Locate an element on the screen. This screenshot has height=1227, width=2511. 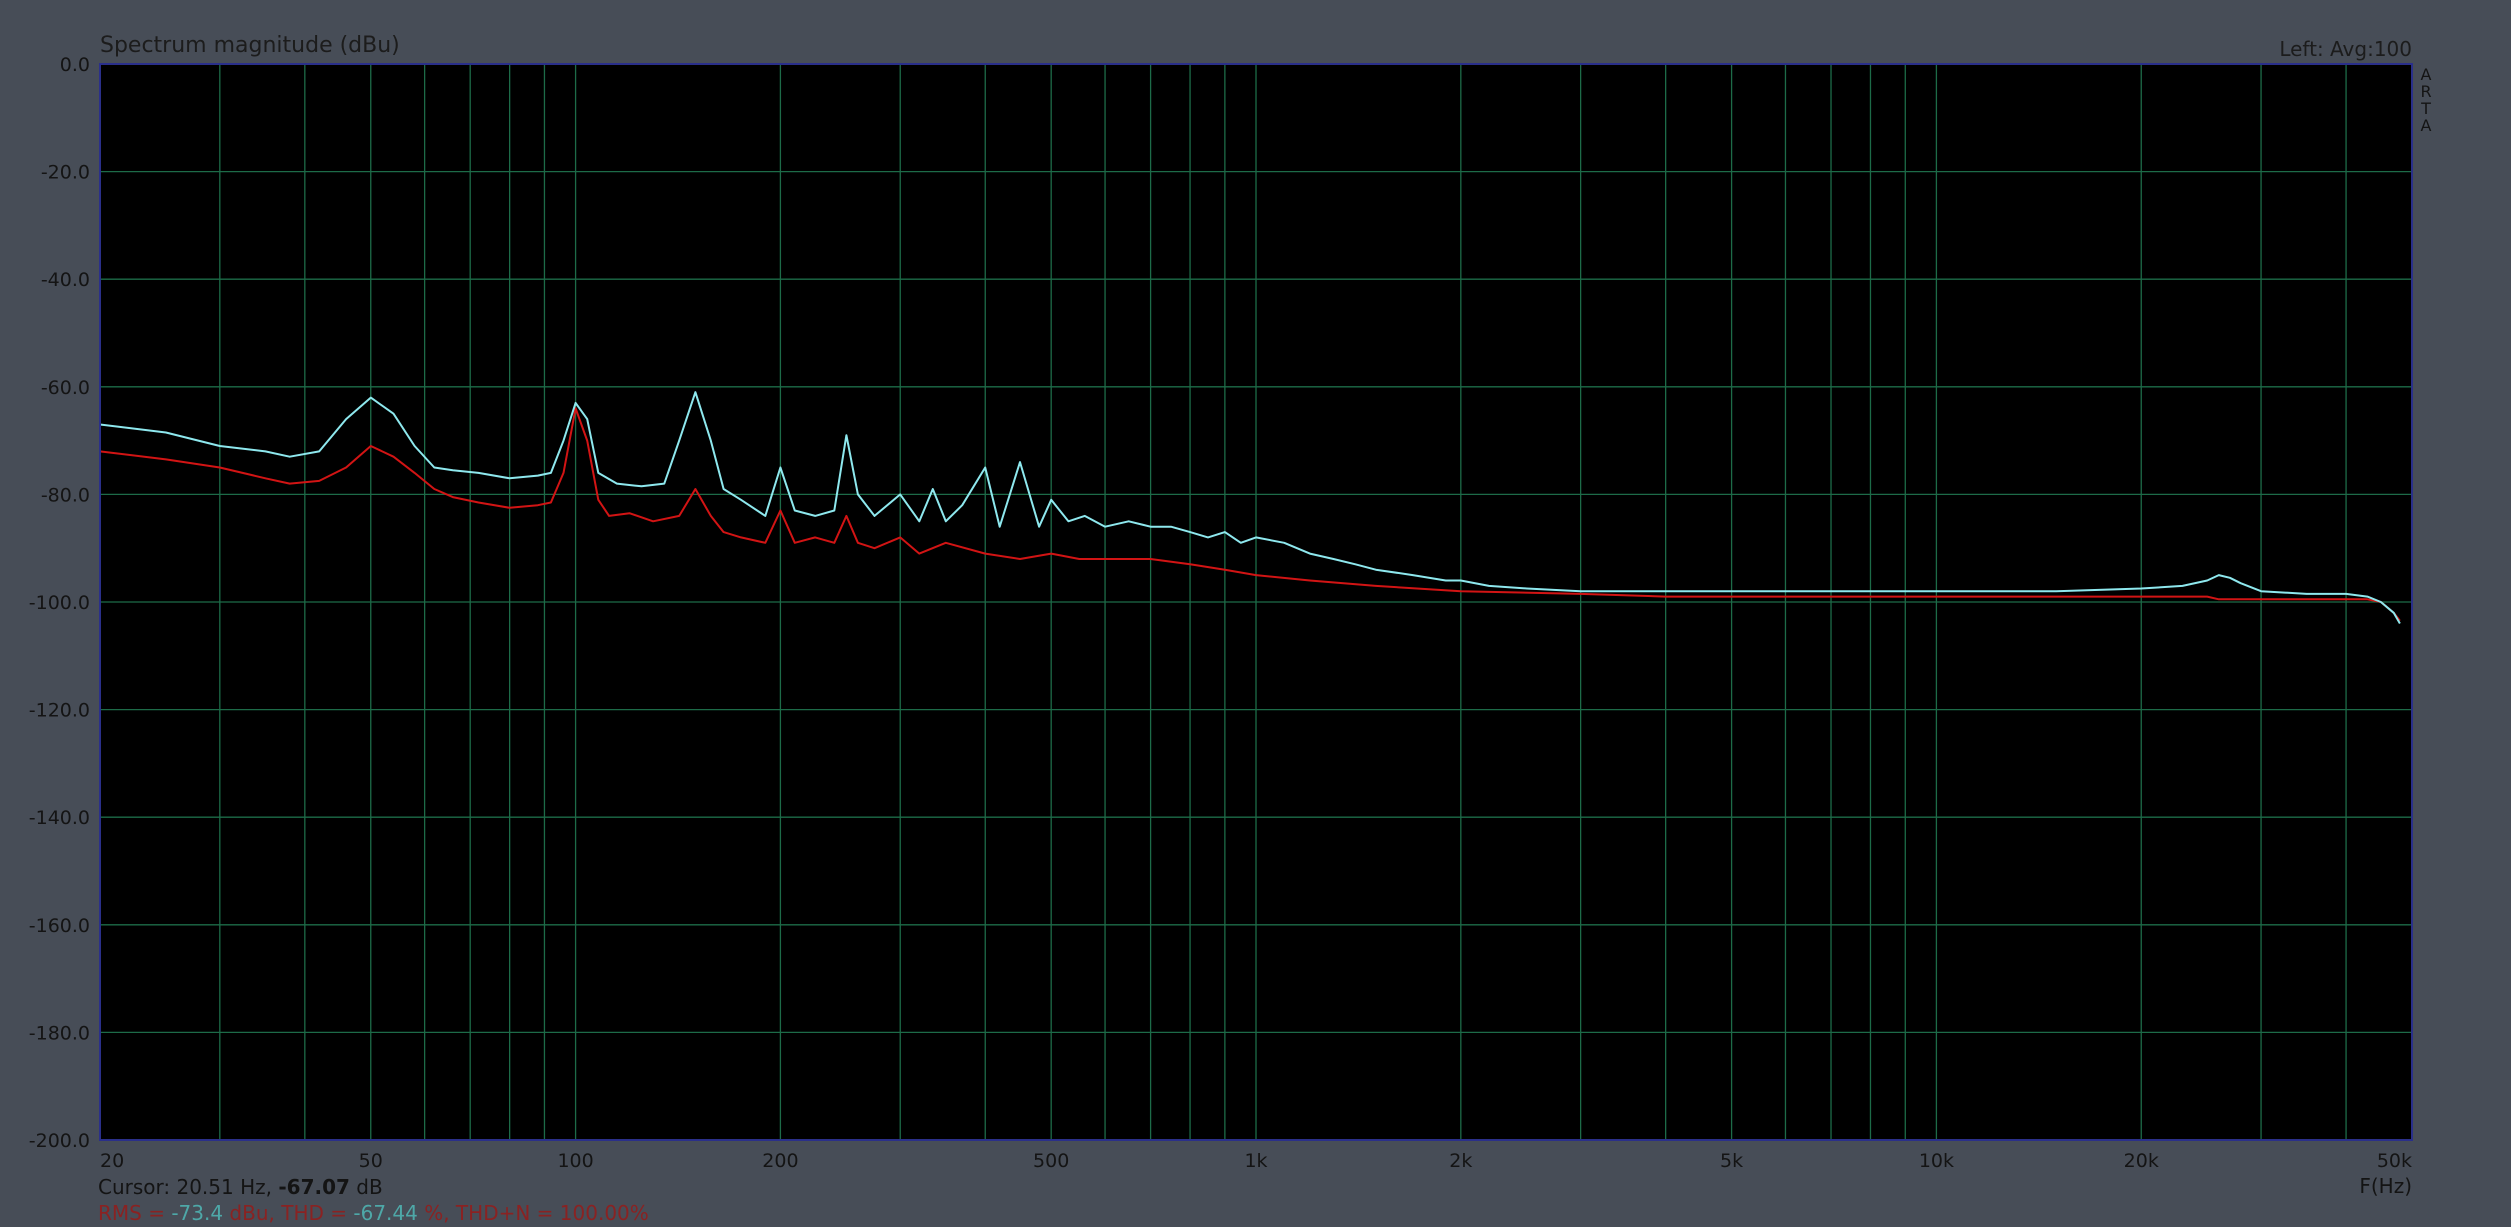
y-tick-label: 0.0 is located at coordinates (75, 65).